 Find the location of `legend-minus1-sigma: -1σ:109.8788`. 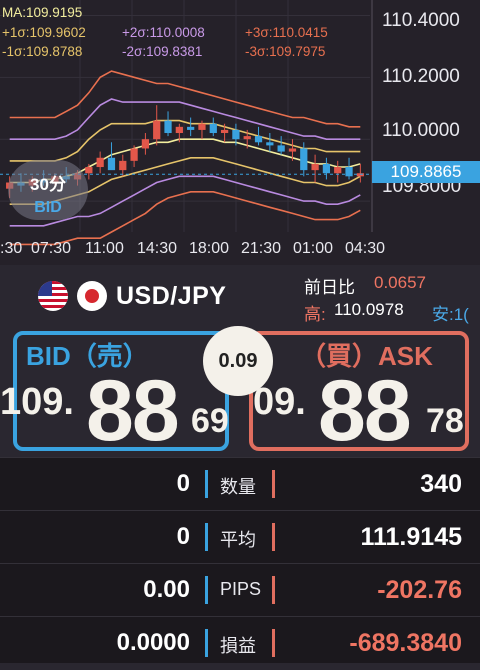

legend-minus1-sigma: -1σ:109.8788 is located at coordinates (42, 51).